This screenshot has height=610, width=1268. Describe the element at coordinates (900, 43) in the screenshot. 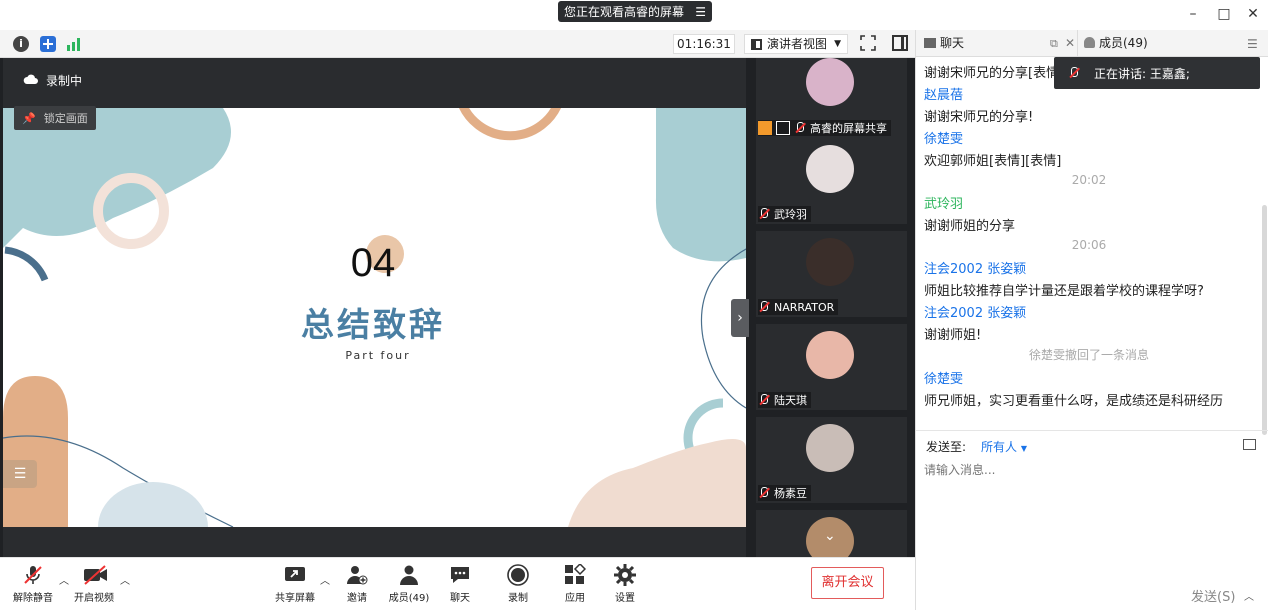

I see `sidebar-toggle-icon` at that location.